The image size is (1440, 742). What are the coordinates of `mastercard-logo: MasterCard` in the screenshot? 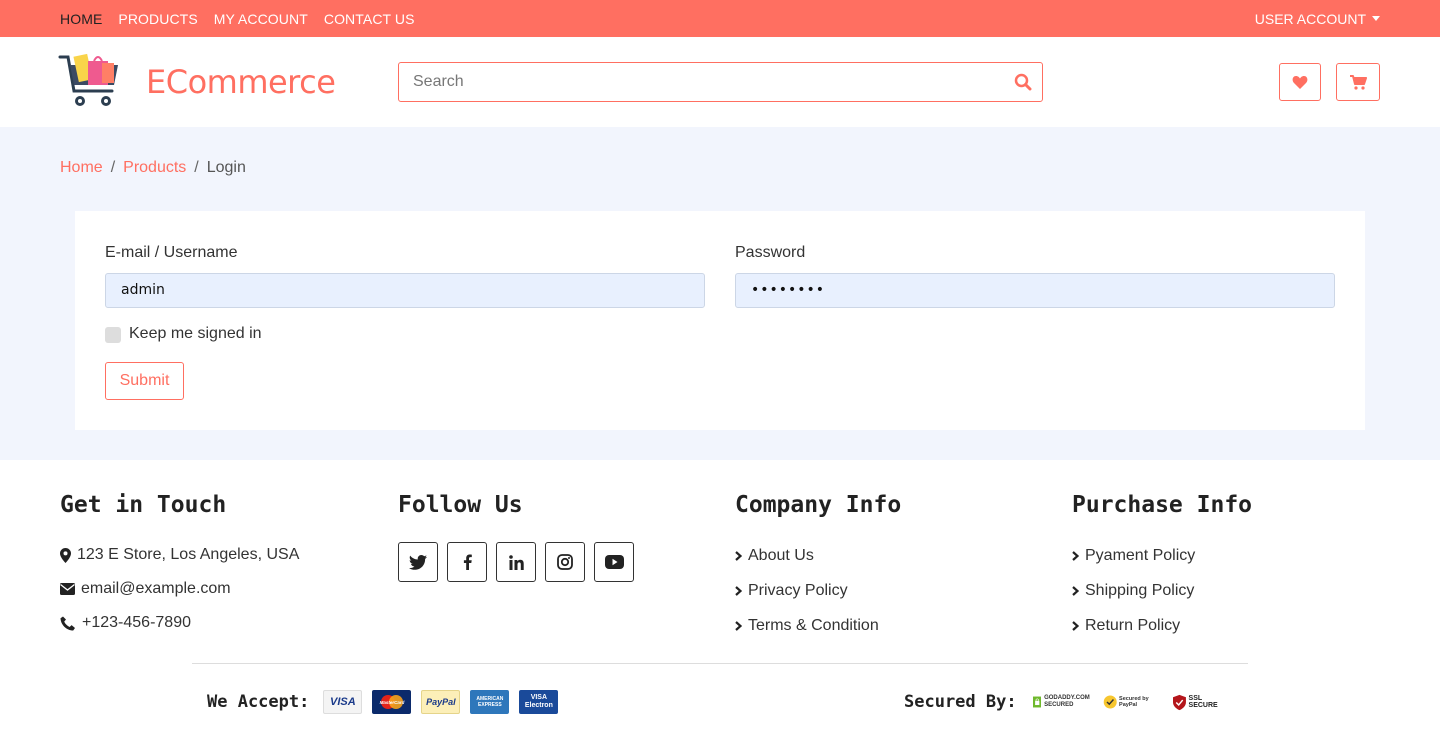 It's located at (392, 702).